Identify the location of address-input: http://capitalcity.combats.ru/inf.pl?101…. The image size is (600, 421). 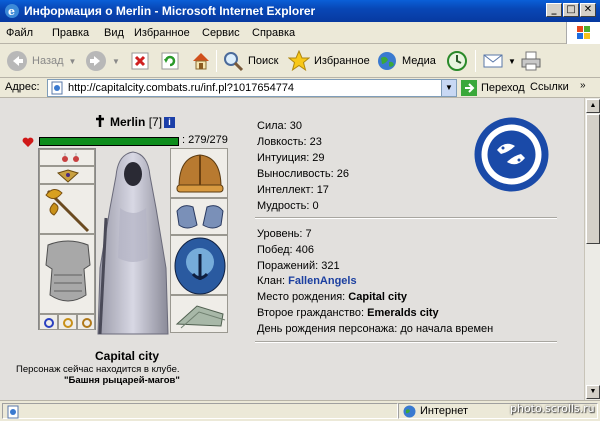
(252, 88).